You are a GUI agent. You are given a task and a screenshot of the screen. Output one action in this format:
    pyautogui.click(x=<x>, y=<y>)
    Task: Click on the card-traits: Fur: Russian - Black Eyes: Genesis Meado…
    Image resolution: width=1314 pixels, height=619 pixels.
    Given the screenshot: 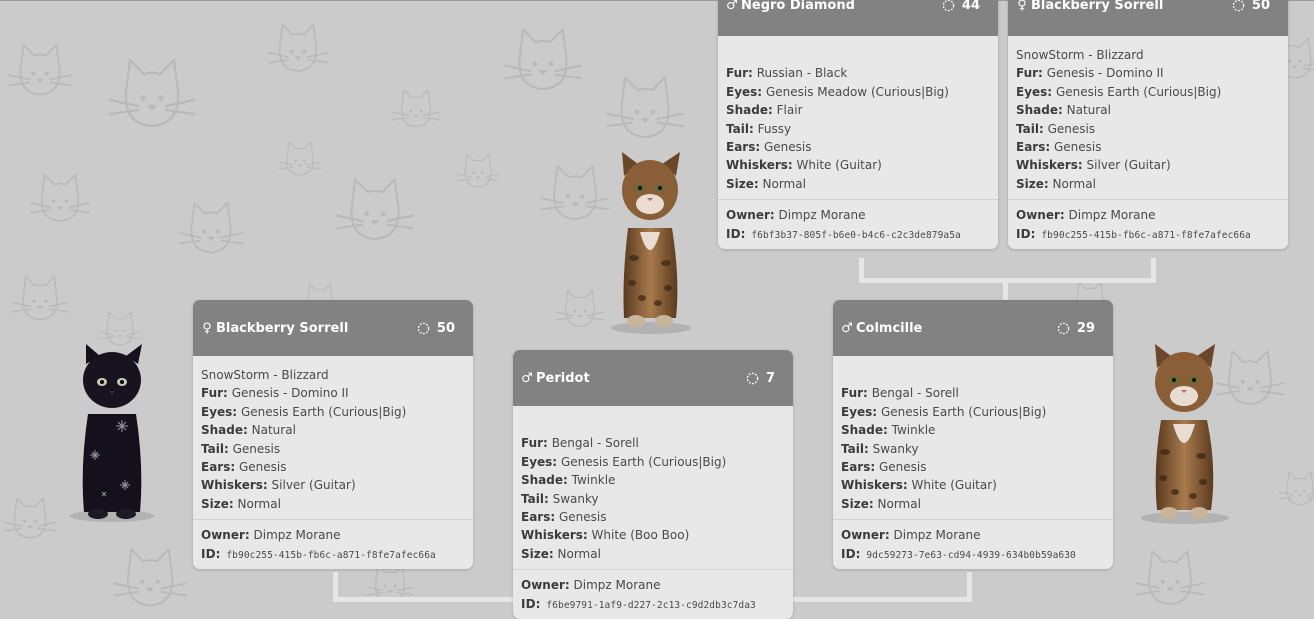 What is the action you would take?
    pyautogui.click(x=858, y=117)
    